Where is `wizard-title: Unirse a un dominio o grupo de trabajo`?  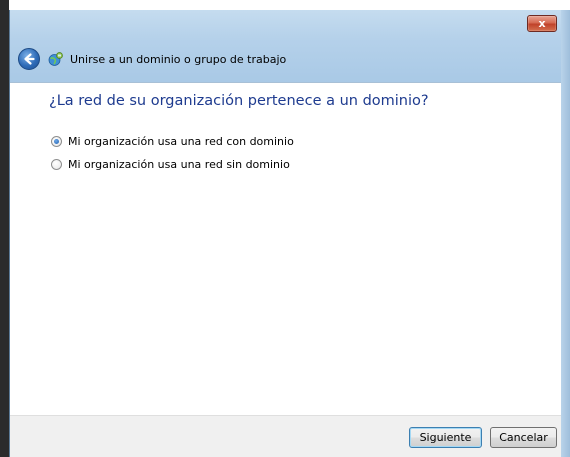 wizard-title: Unirse a un dominio o grupo de trabajo is located at coordinates (178, 59).